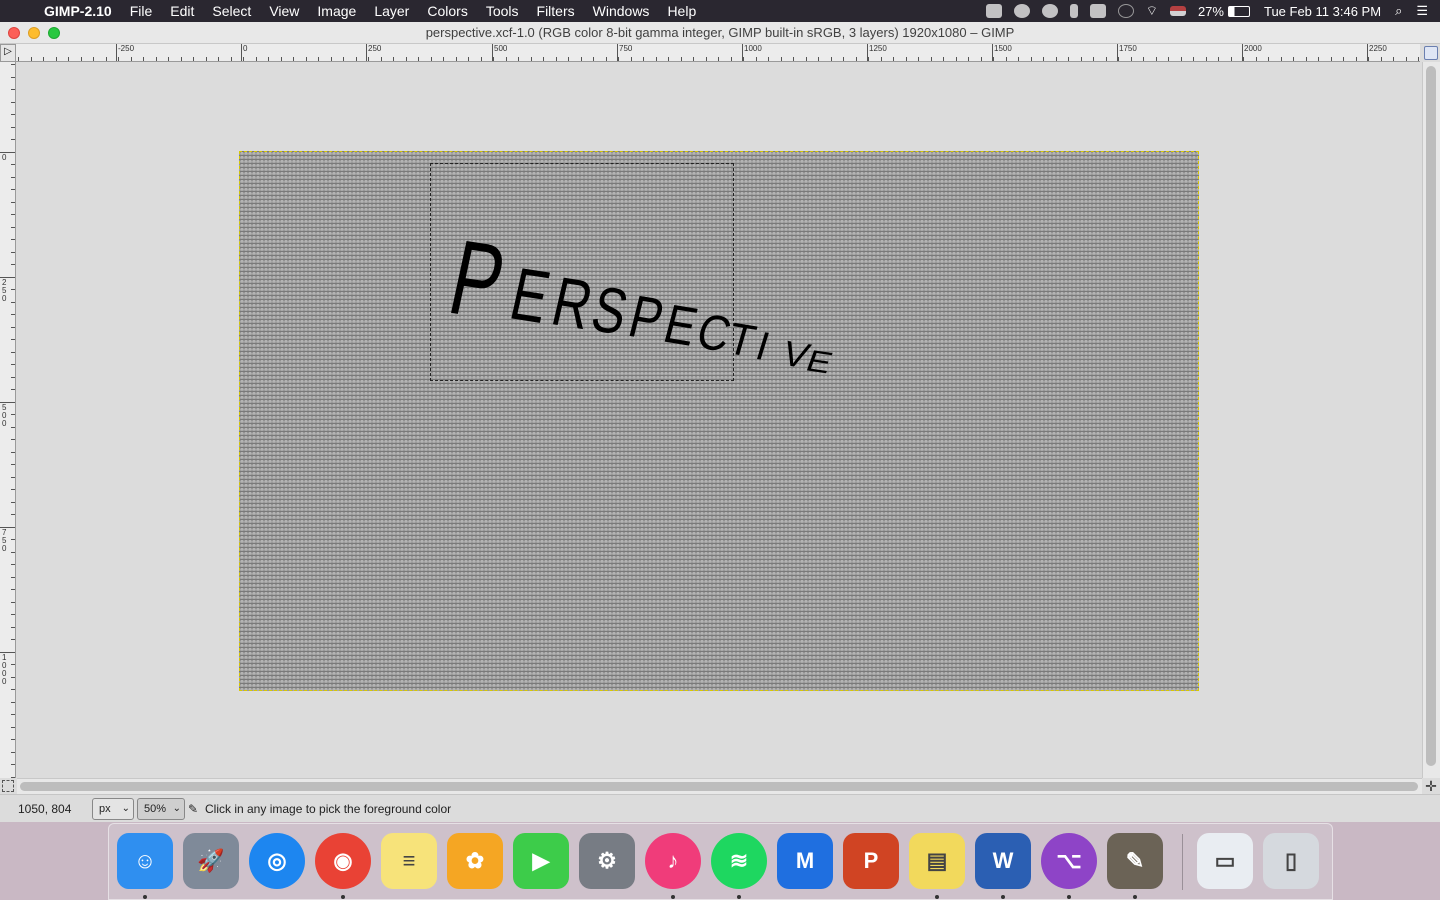  I want to click on spotlight-search-icon: ⌕, so click(1398, 11).